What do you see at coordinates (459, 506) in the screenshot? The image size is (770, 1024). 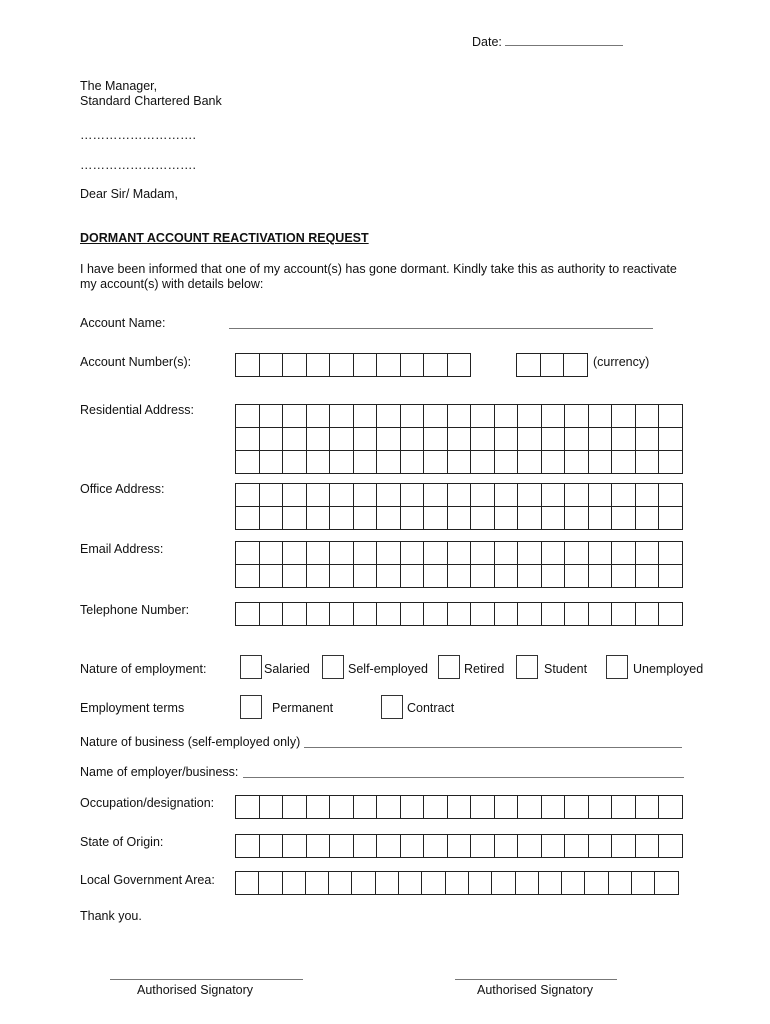 I see `office-address-boxes` at bounding box center [459, 506].